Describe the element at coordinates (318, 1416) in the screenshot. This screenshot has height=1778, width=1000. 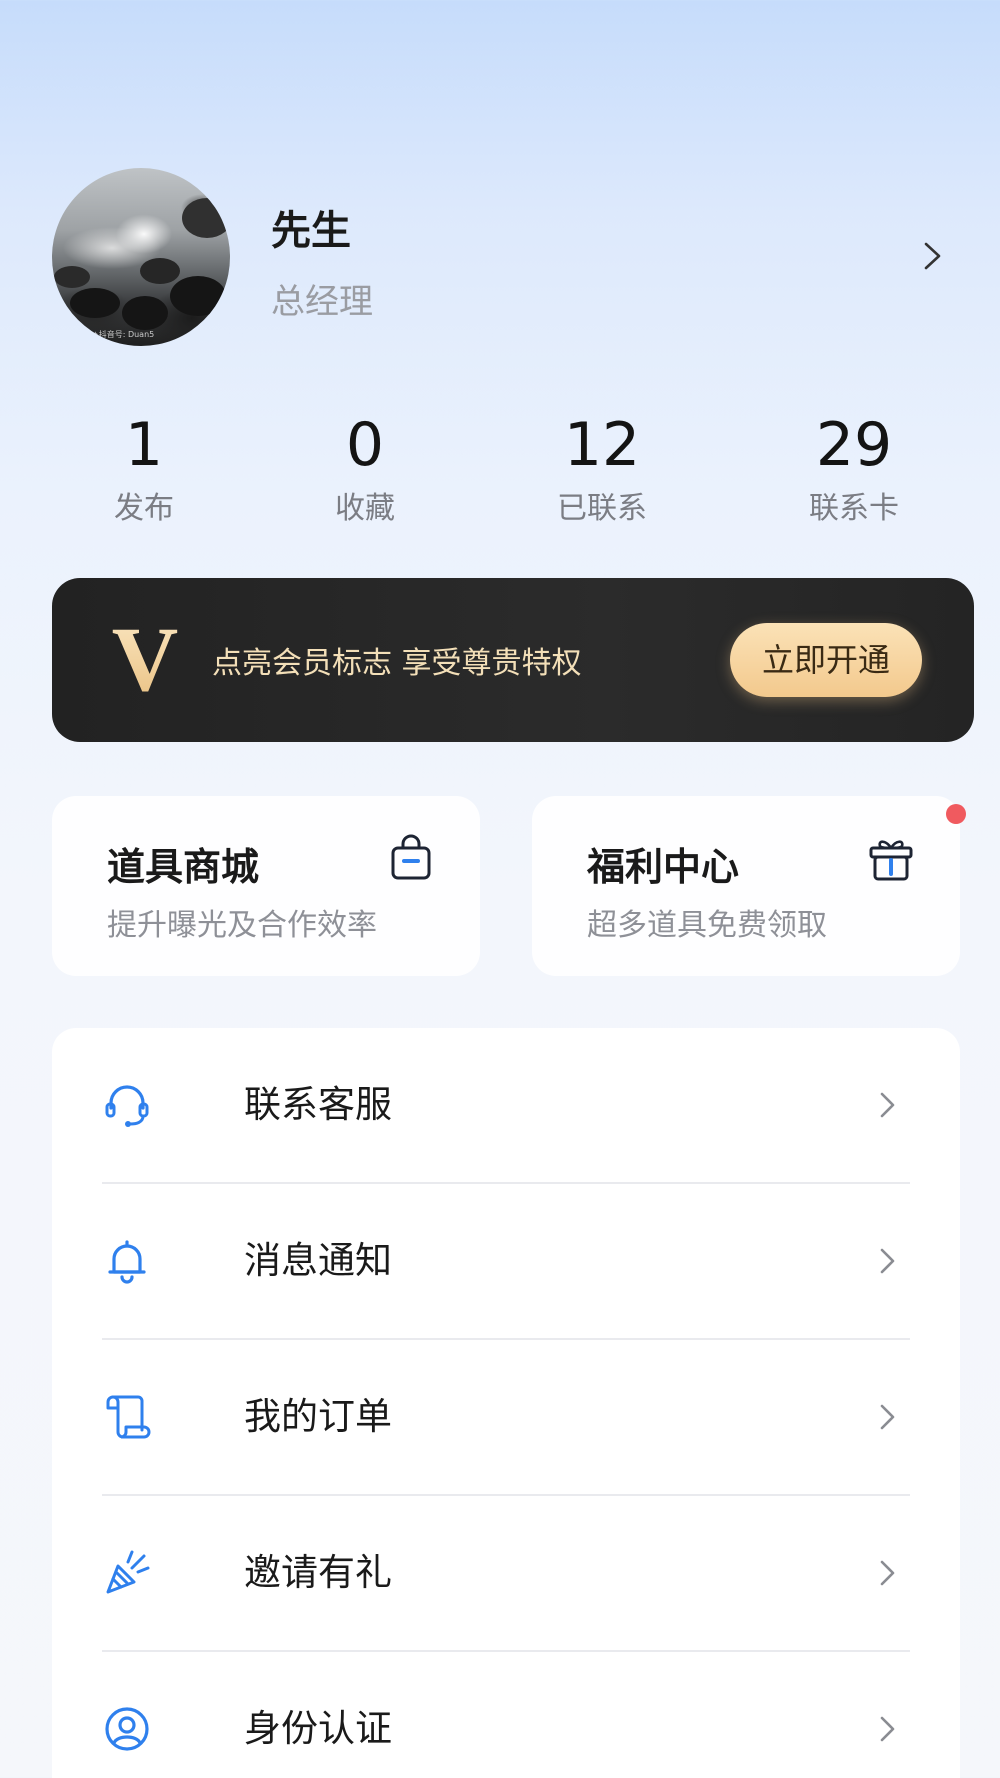
I see `menu-label: 我的订单` at that location.